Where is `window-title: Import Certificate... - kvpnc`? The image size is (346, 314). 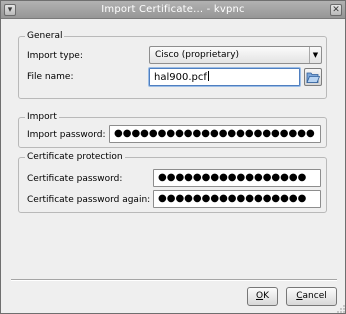
window-title: Import Certificate... - kvpnc is located at coordinates (173, 9).